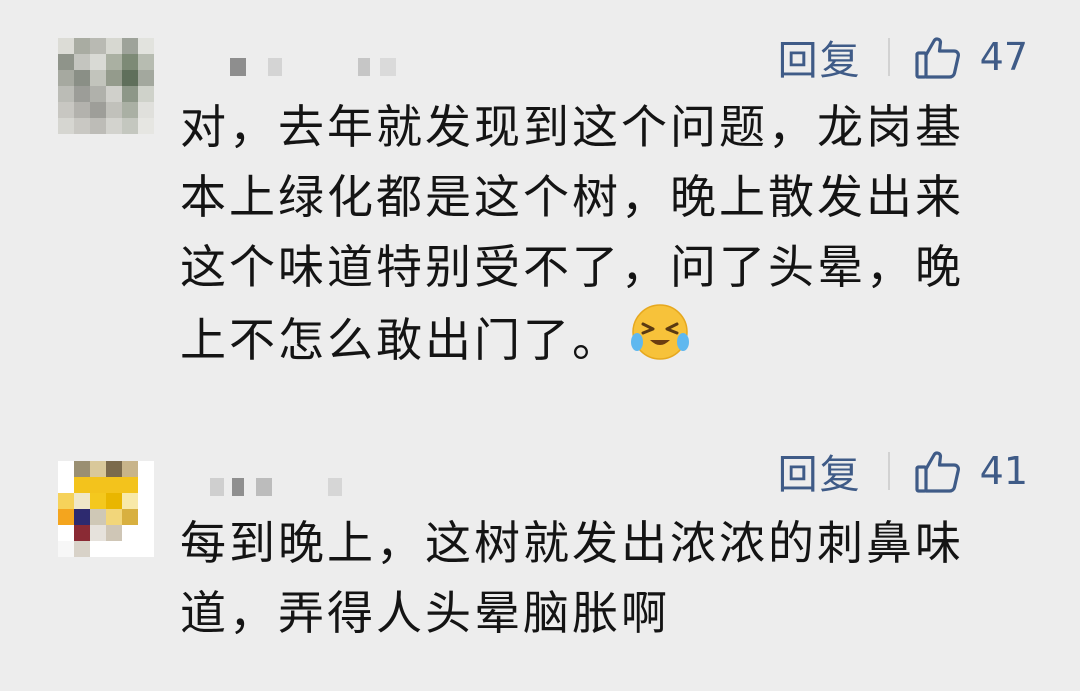  Describe the element at coordinates (1003, 471) in the screenshot. I see `like-count: 41` at that location.